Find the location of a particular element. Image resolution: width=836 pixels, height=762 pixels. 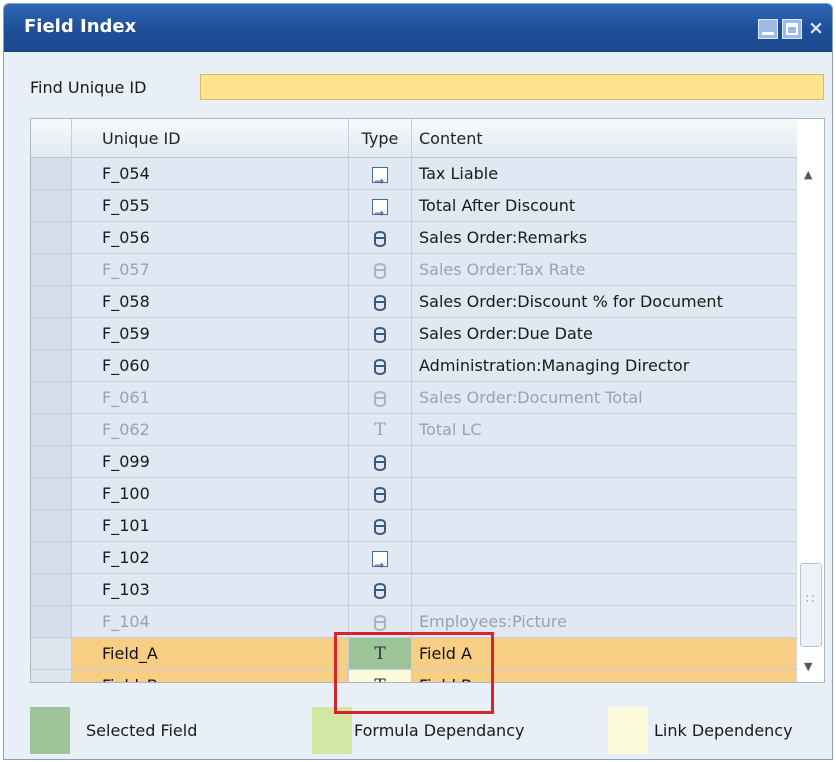

scroll-up-icon: ▲ is located at coordinates (808, 174).